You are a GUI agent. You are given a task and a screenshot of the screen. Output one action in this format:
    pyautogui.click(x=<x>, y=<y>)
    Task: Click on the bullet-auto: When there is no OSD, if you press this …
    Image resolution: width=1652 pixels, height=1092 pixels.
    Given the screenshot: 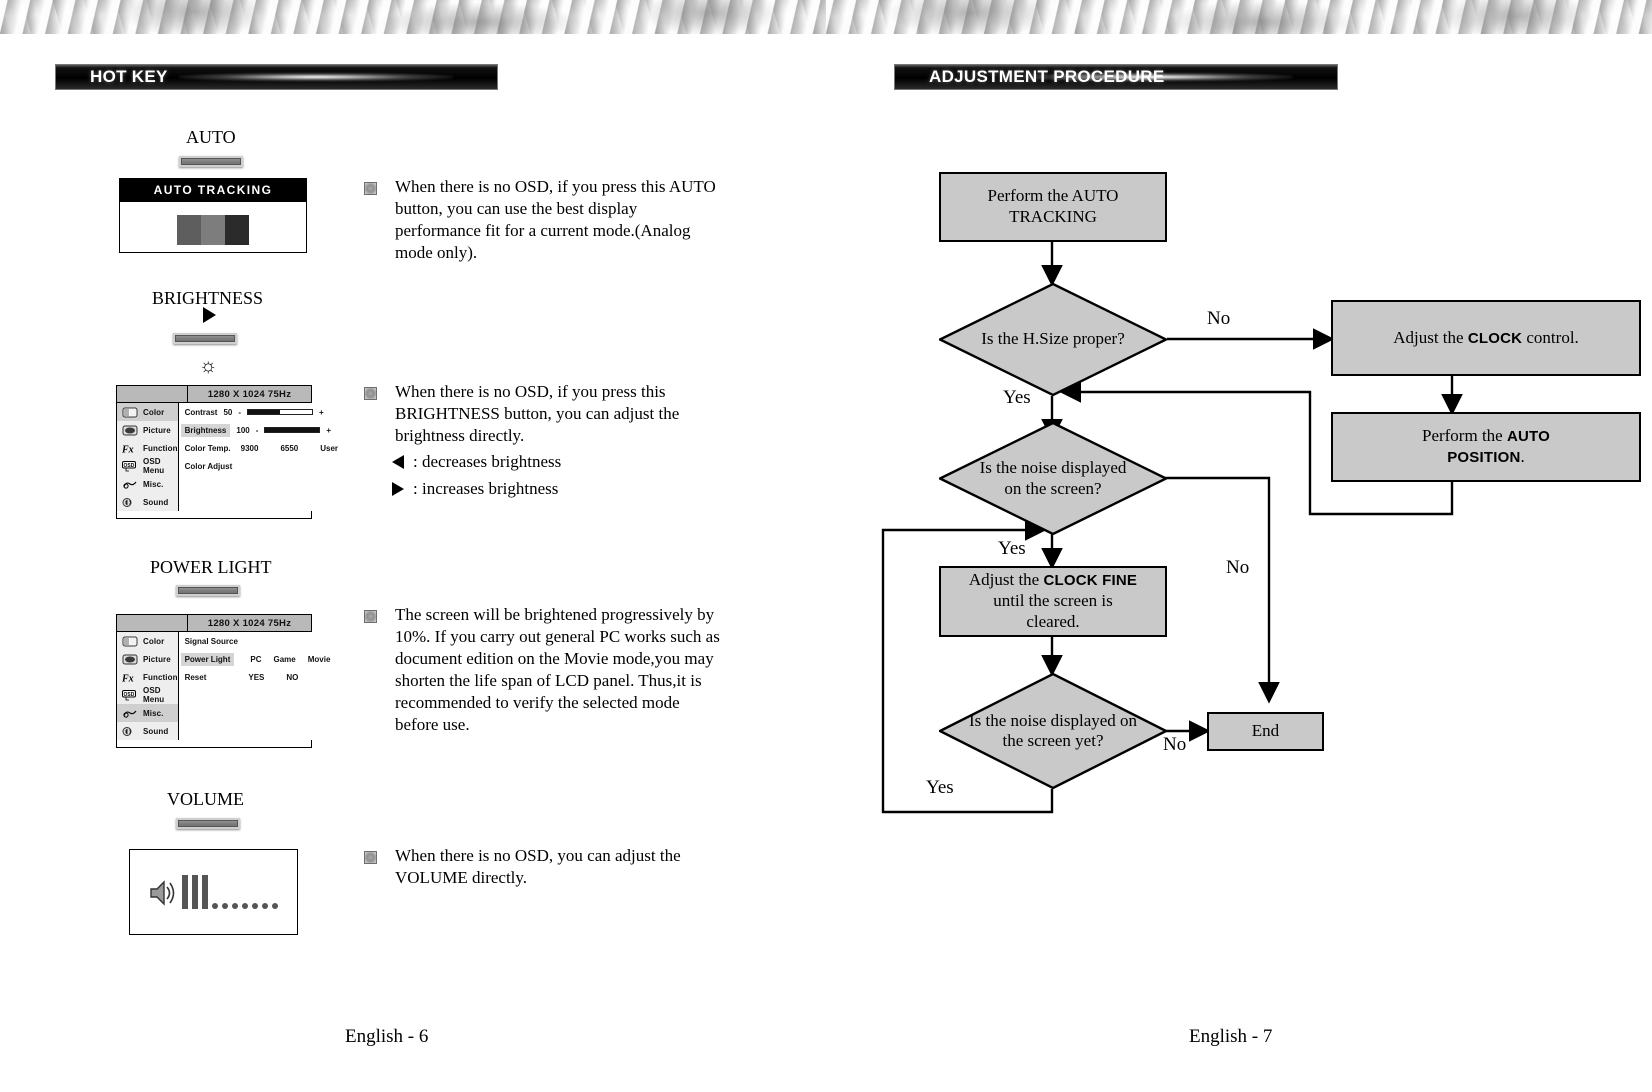 What is the action you would take?
    pyautogui.click(x=541, y=220)
    